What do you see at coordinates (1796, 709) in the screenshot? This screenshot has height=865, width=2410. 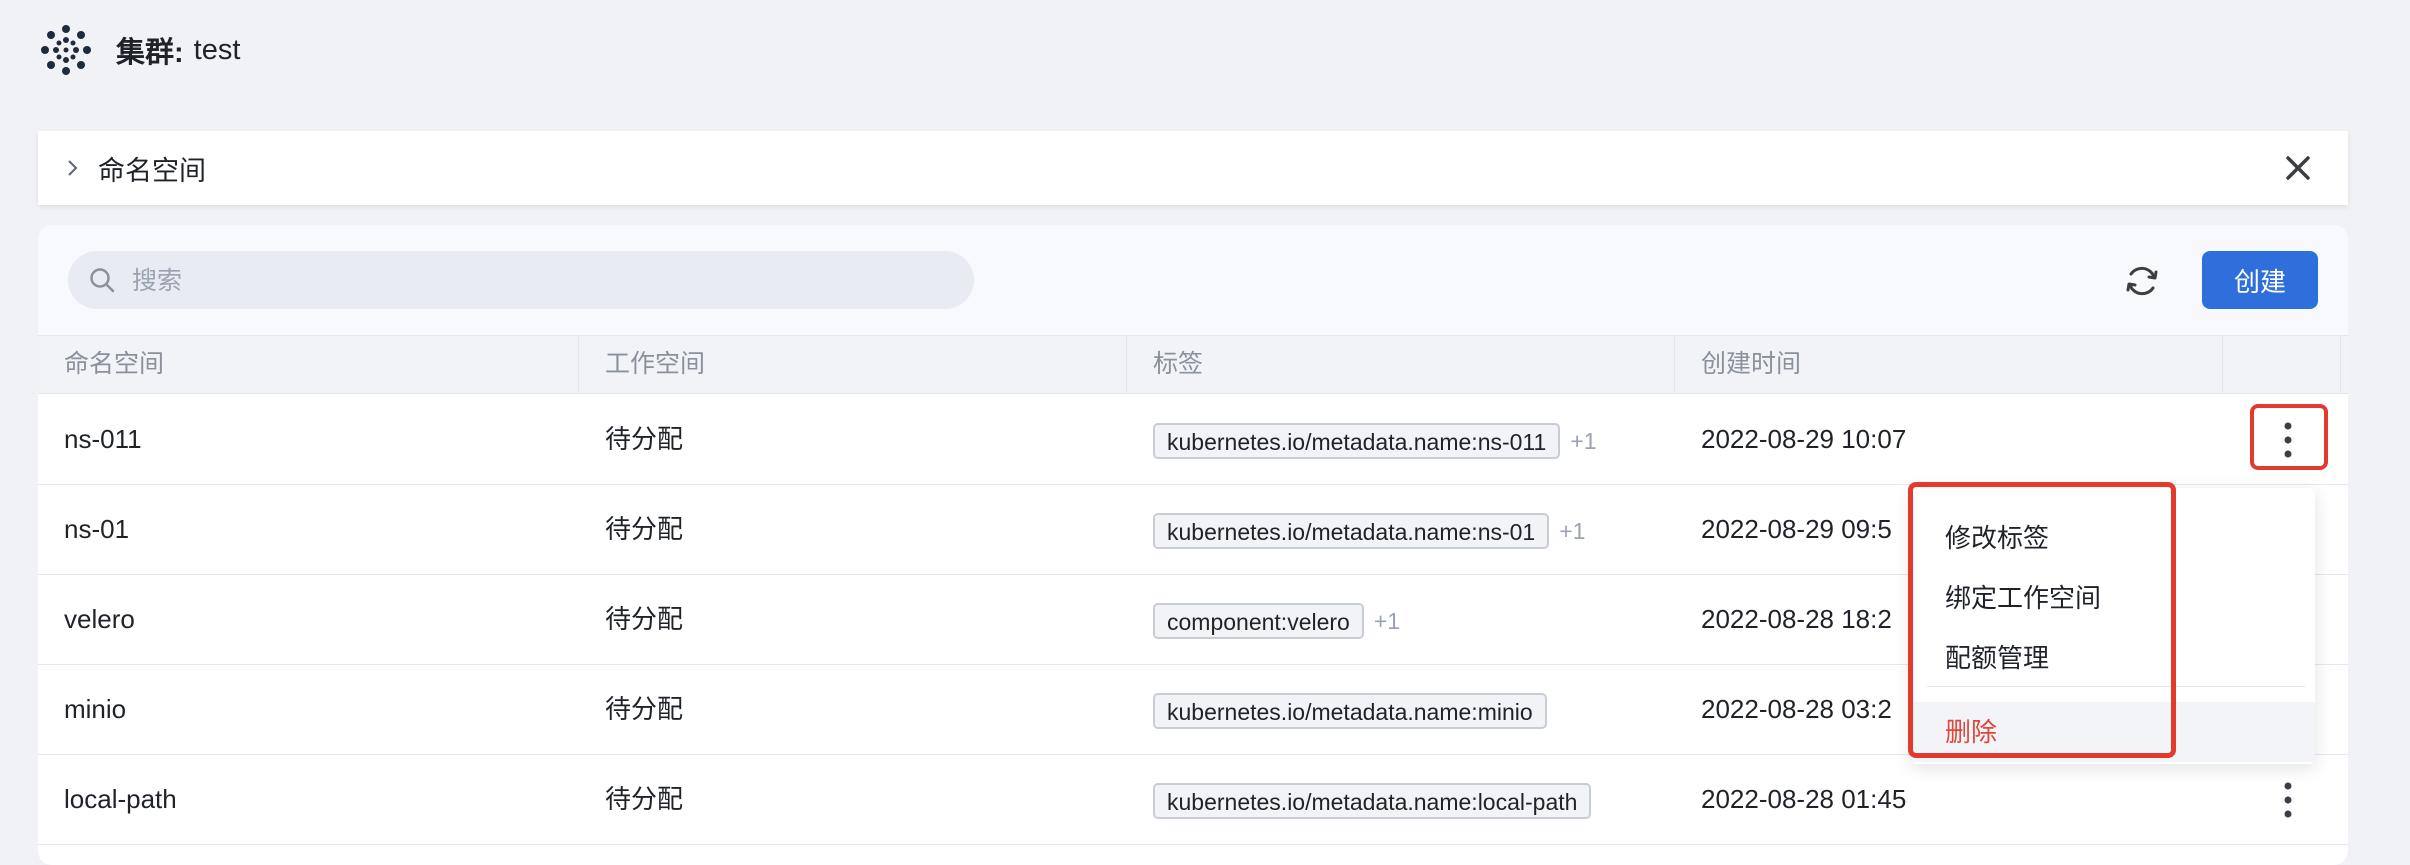 I see `created-time: 2022-08-28 03:2` at bounding box center [1796, 709].